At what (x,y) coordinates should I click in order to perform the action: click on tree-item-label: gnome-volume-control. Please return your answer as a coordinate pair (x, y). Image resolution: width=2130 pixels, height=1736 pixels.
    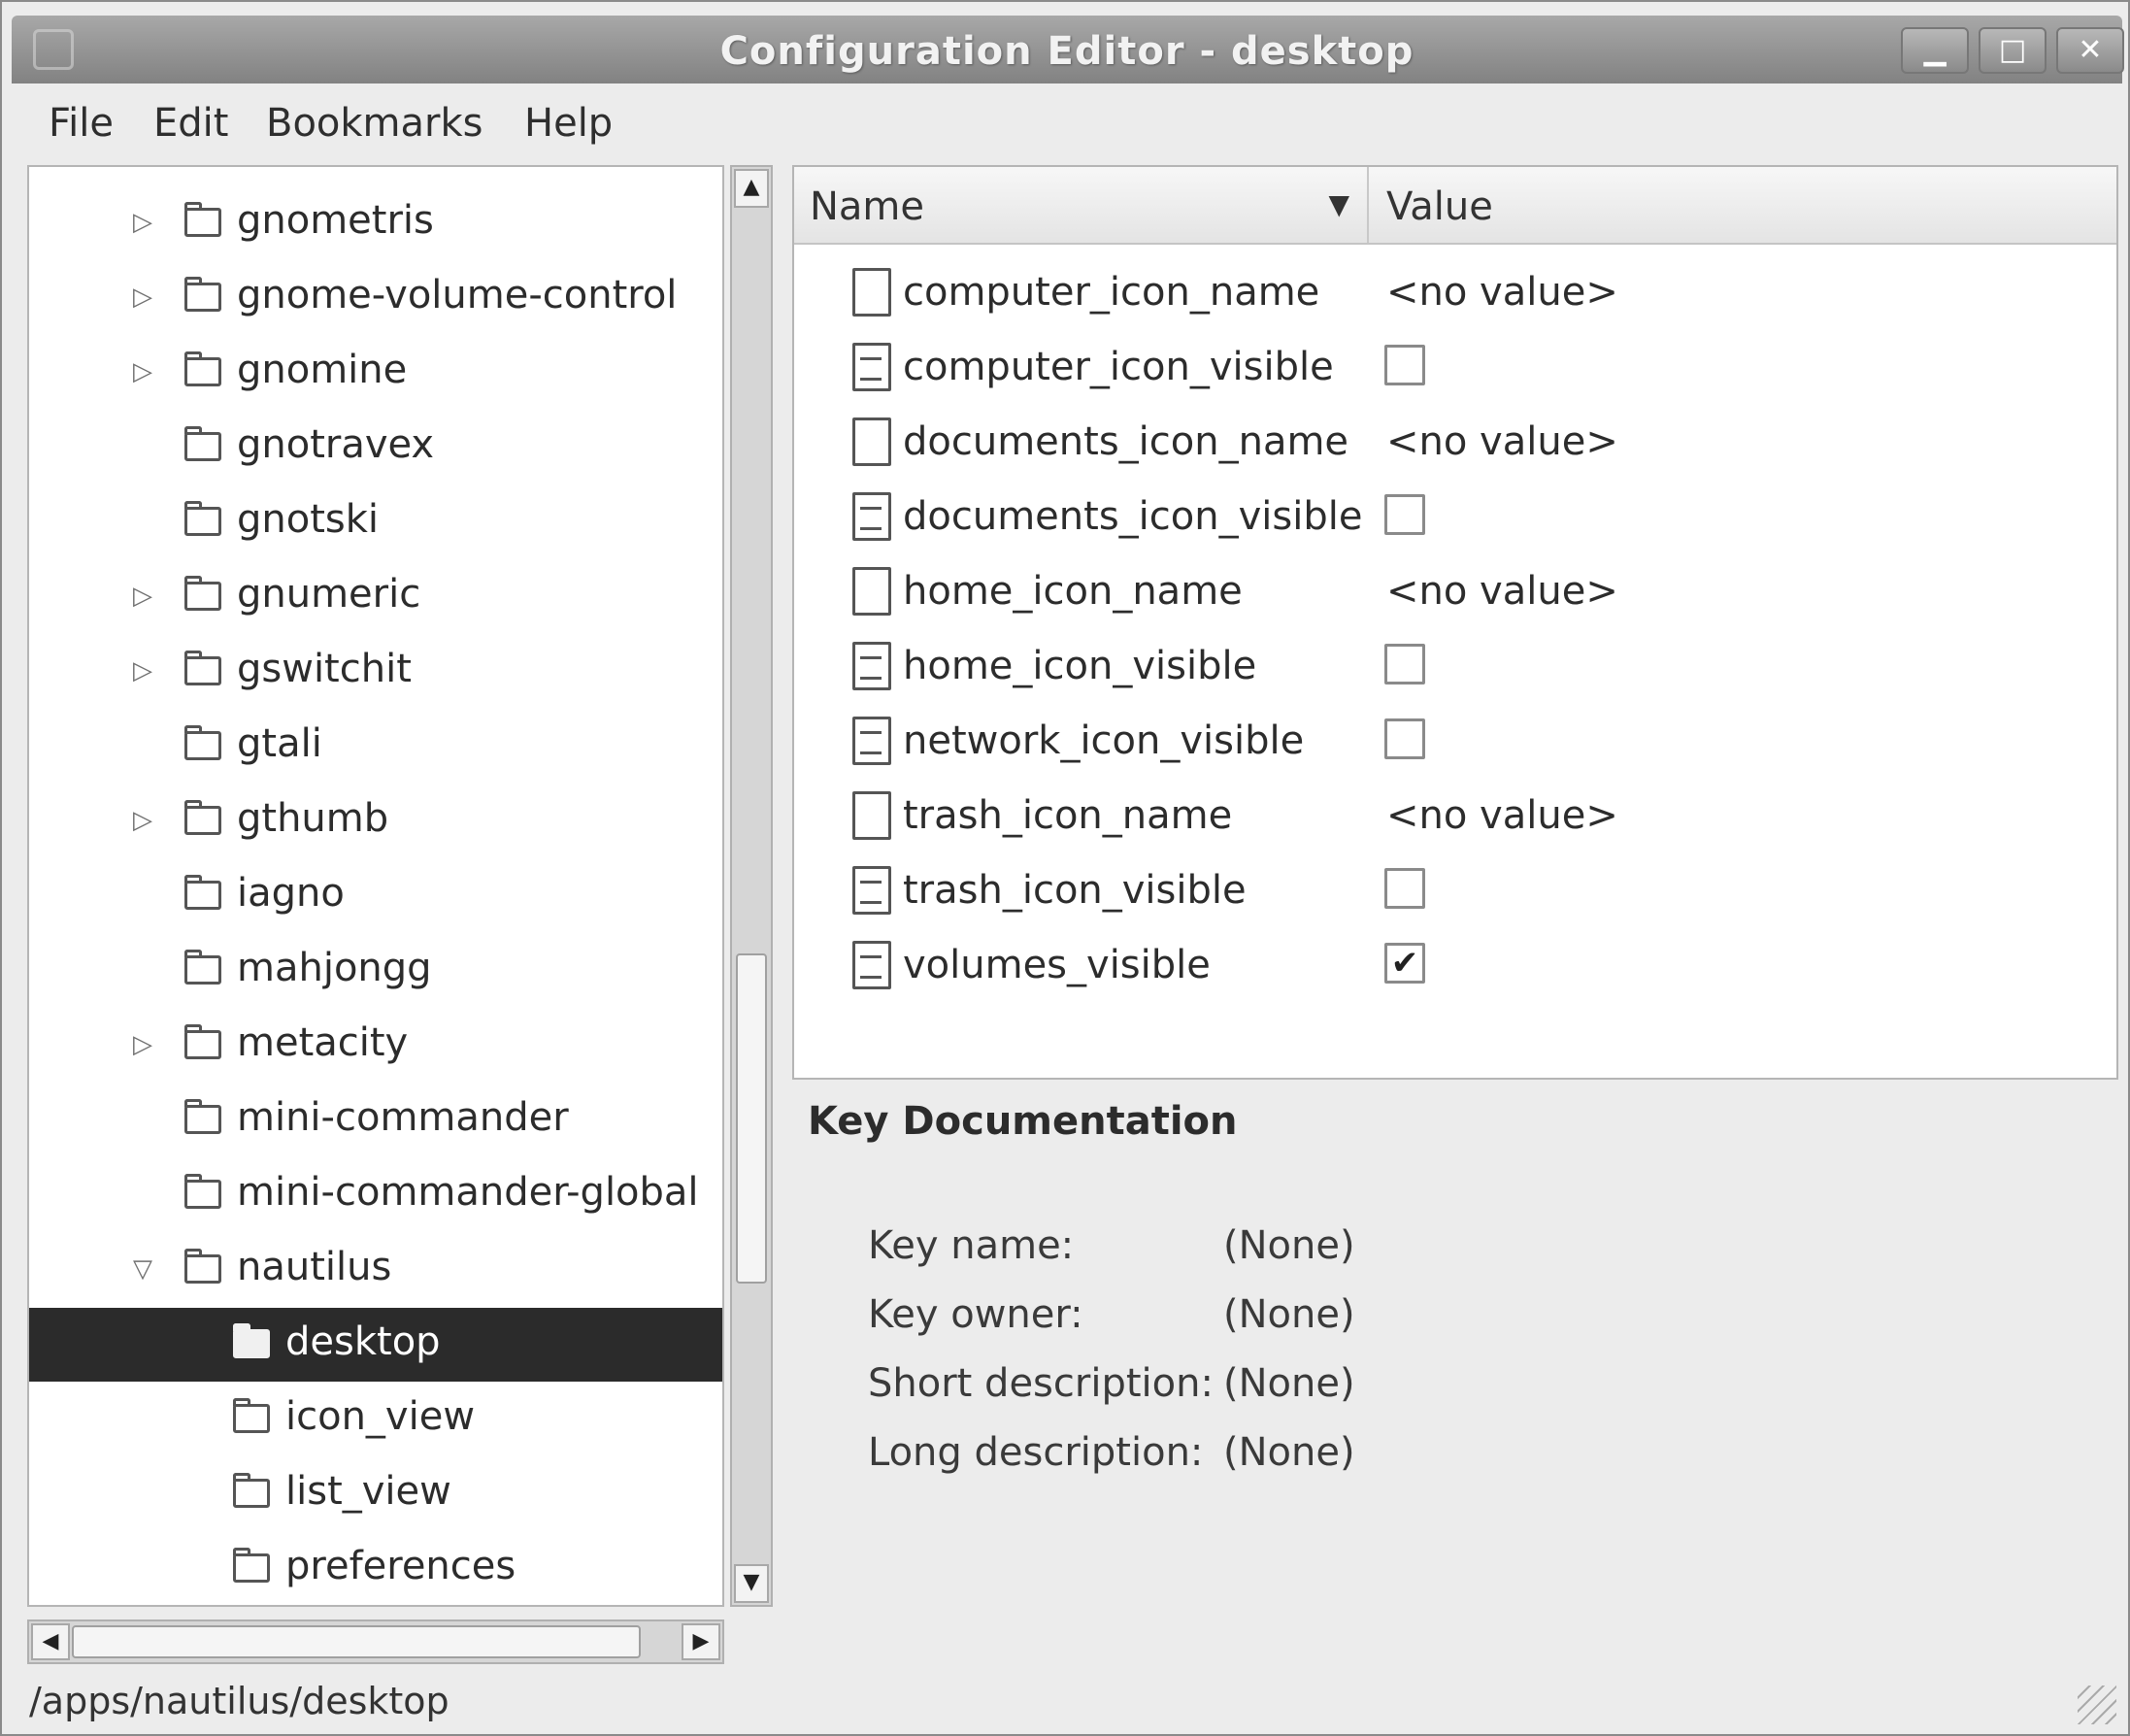
    Looking at the image, I should click on (457, 295).